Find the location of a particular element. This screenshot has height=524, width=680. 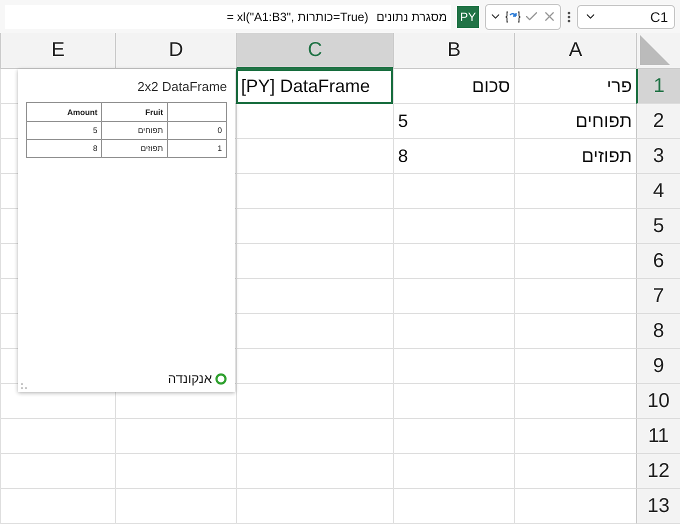

row-header: 13 is located at coordinates (658, 506).